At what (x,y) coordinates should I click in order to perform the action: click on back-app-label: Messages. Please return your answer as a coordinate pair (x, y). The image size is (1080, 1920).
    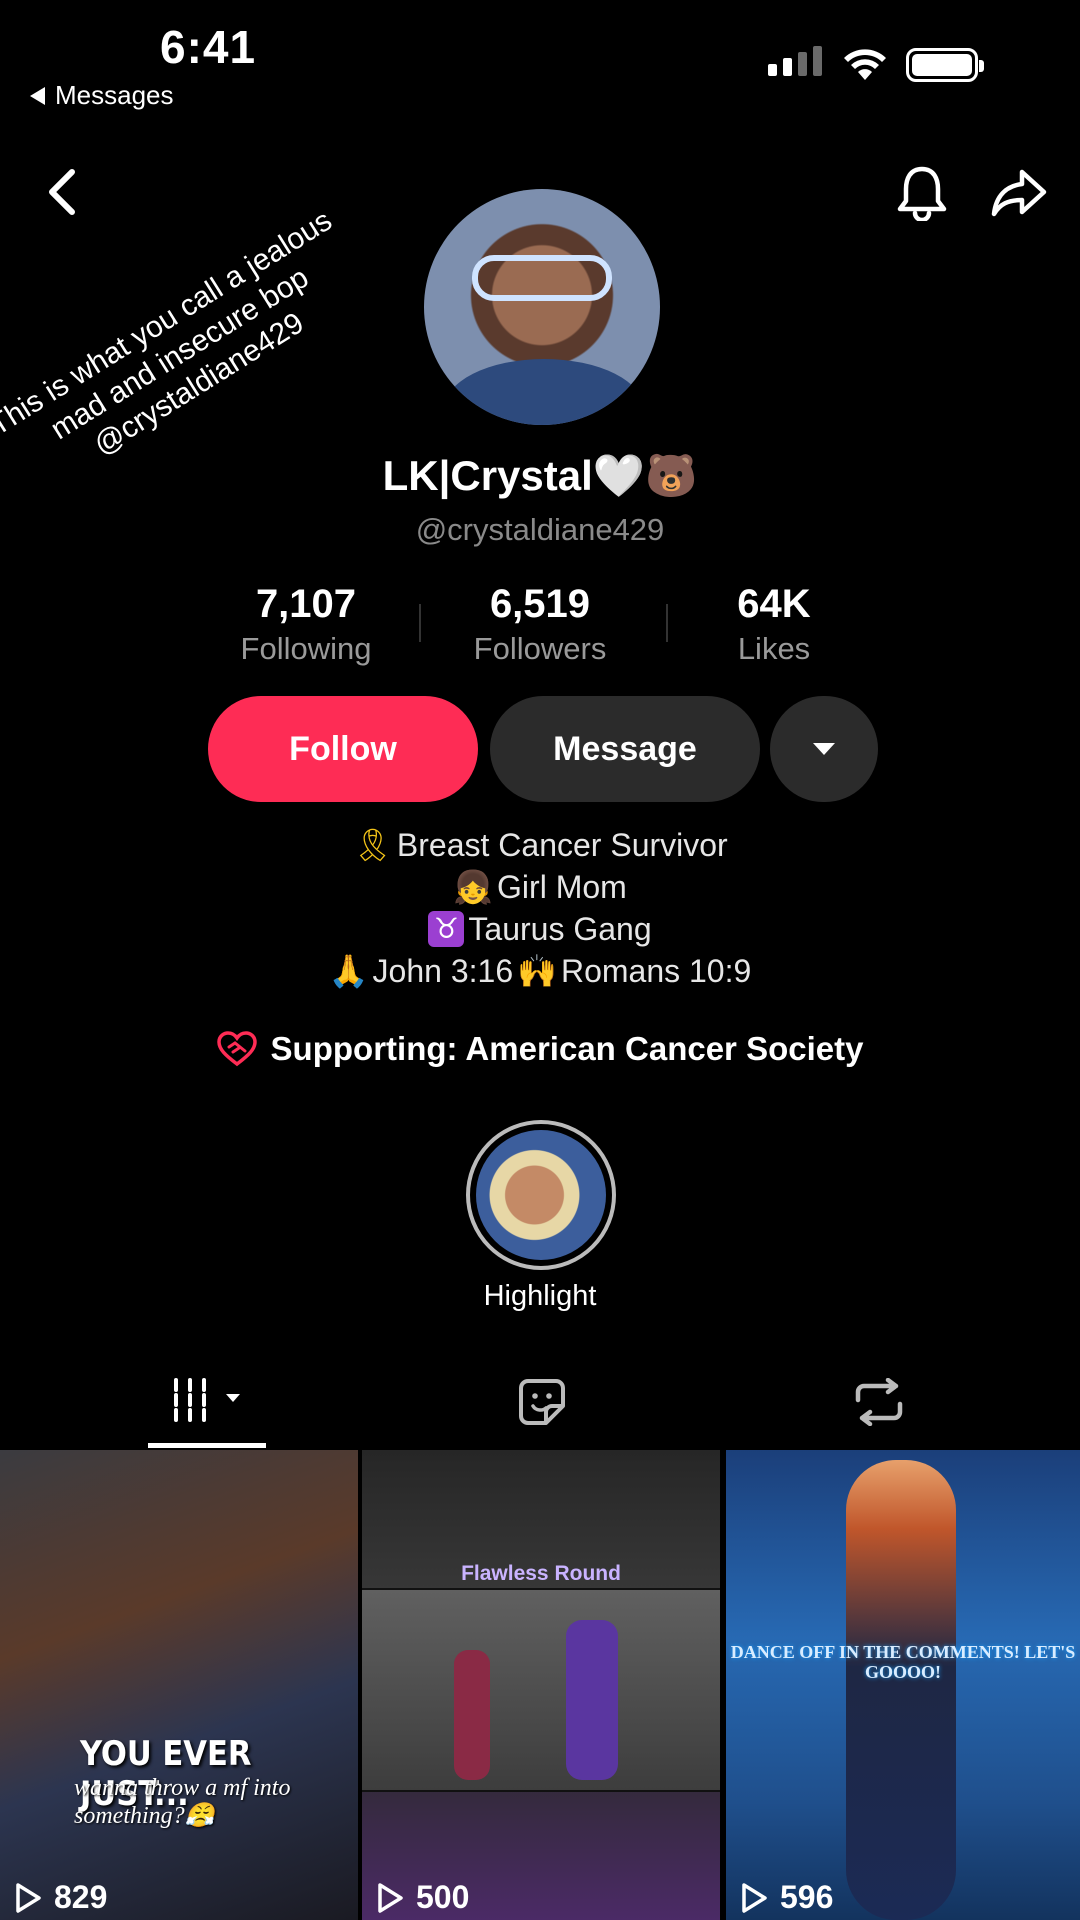
    Looking at the image, I should click on (114, 95).